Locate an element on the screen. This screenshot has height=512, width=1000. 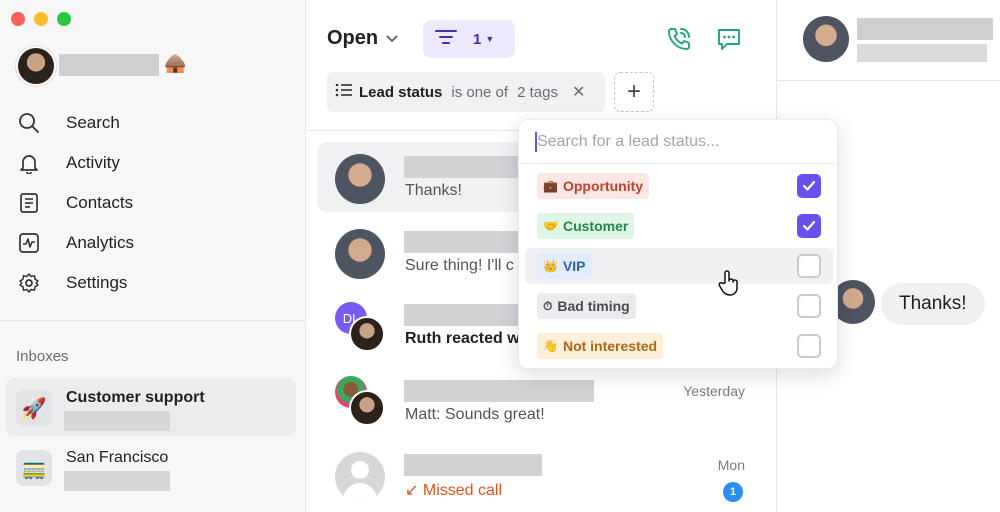
user-avatar is located at coordinates (36, 66).